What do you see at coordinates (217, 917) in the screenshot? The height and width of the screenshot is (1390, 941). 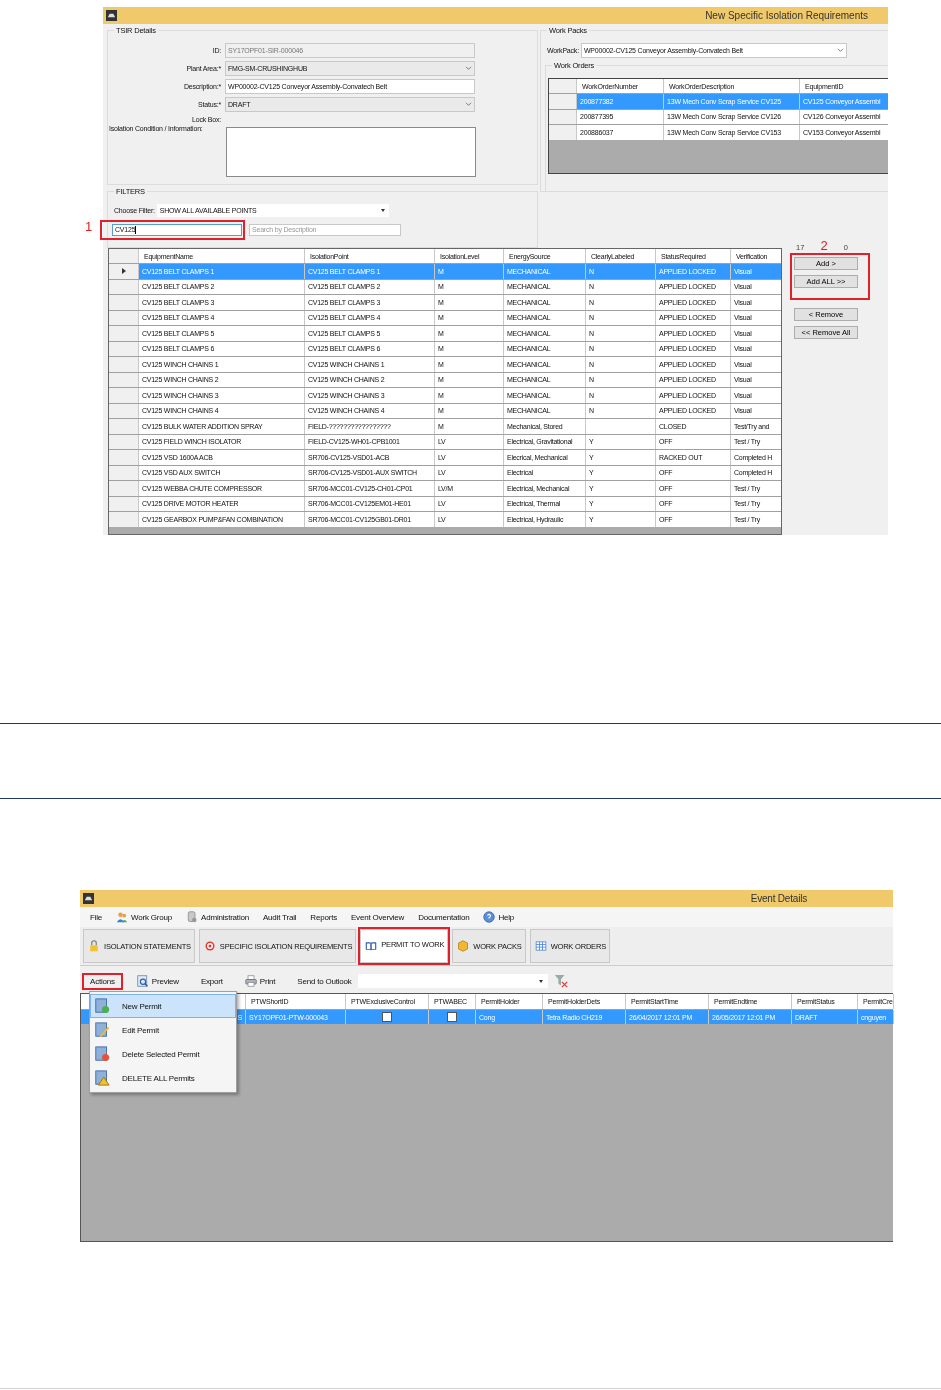 I see `menu-item: Administration` at bounding box center [217, 917].